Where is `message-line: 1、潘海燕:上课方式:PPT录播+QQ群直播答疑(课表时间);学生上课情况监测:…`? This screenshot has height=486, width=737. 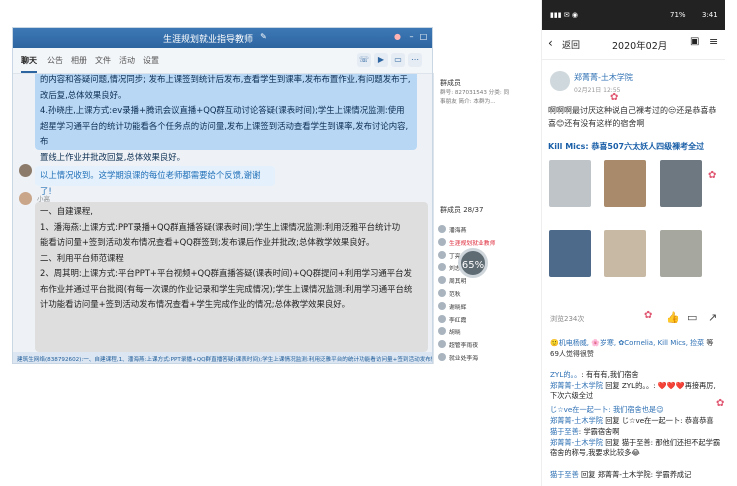 message-line: 1、潘海燕:上课方式:PPT录播+QQ群直播答疑(课表时间);学生上课情况监测:… is located at coordinates (220, 226).